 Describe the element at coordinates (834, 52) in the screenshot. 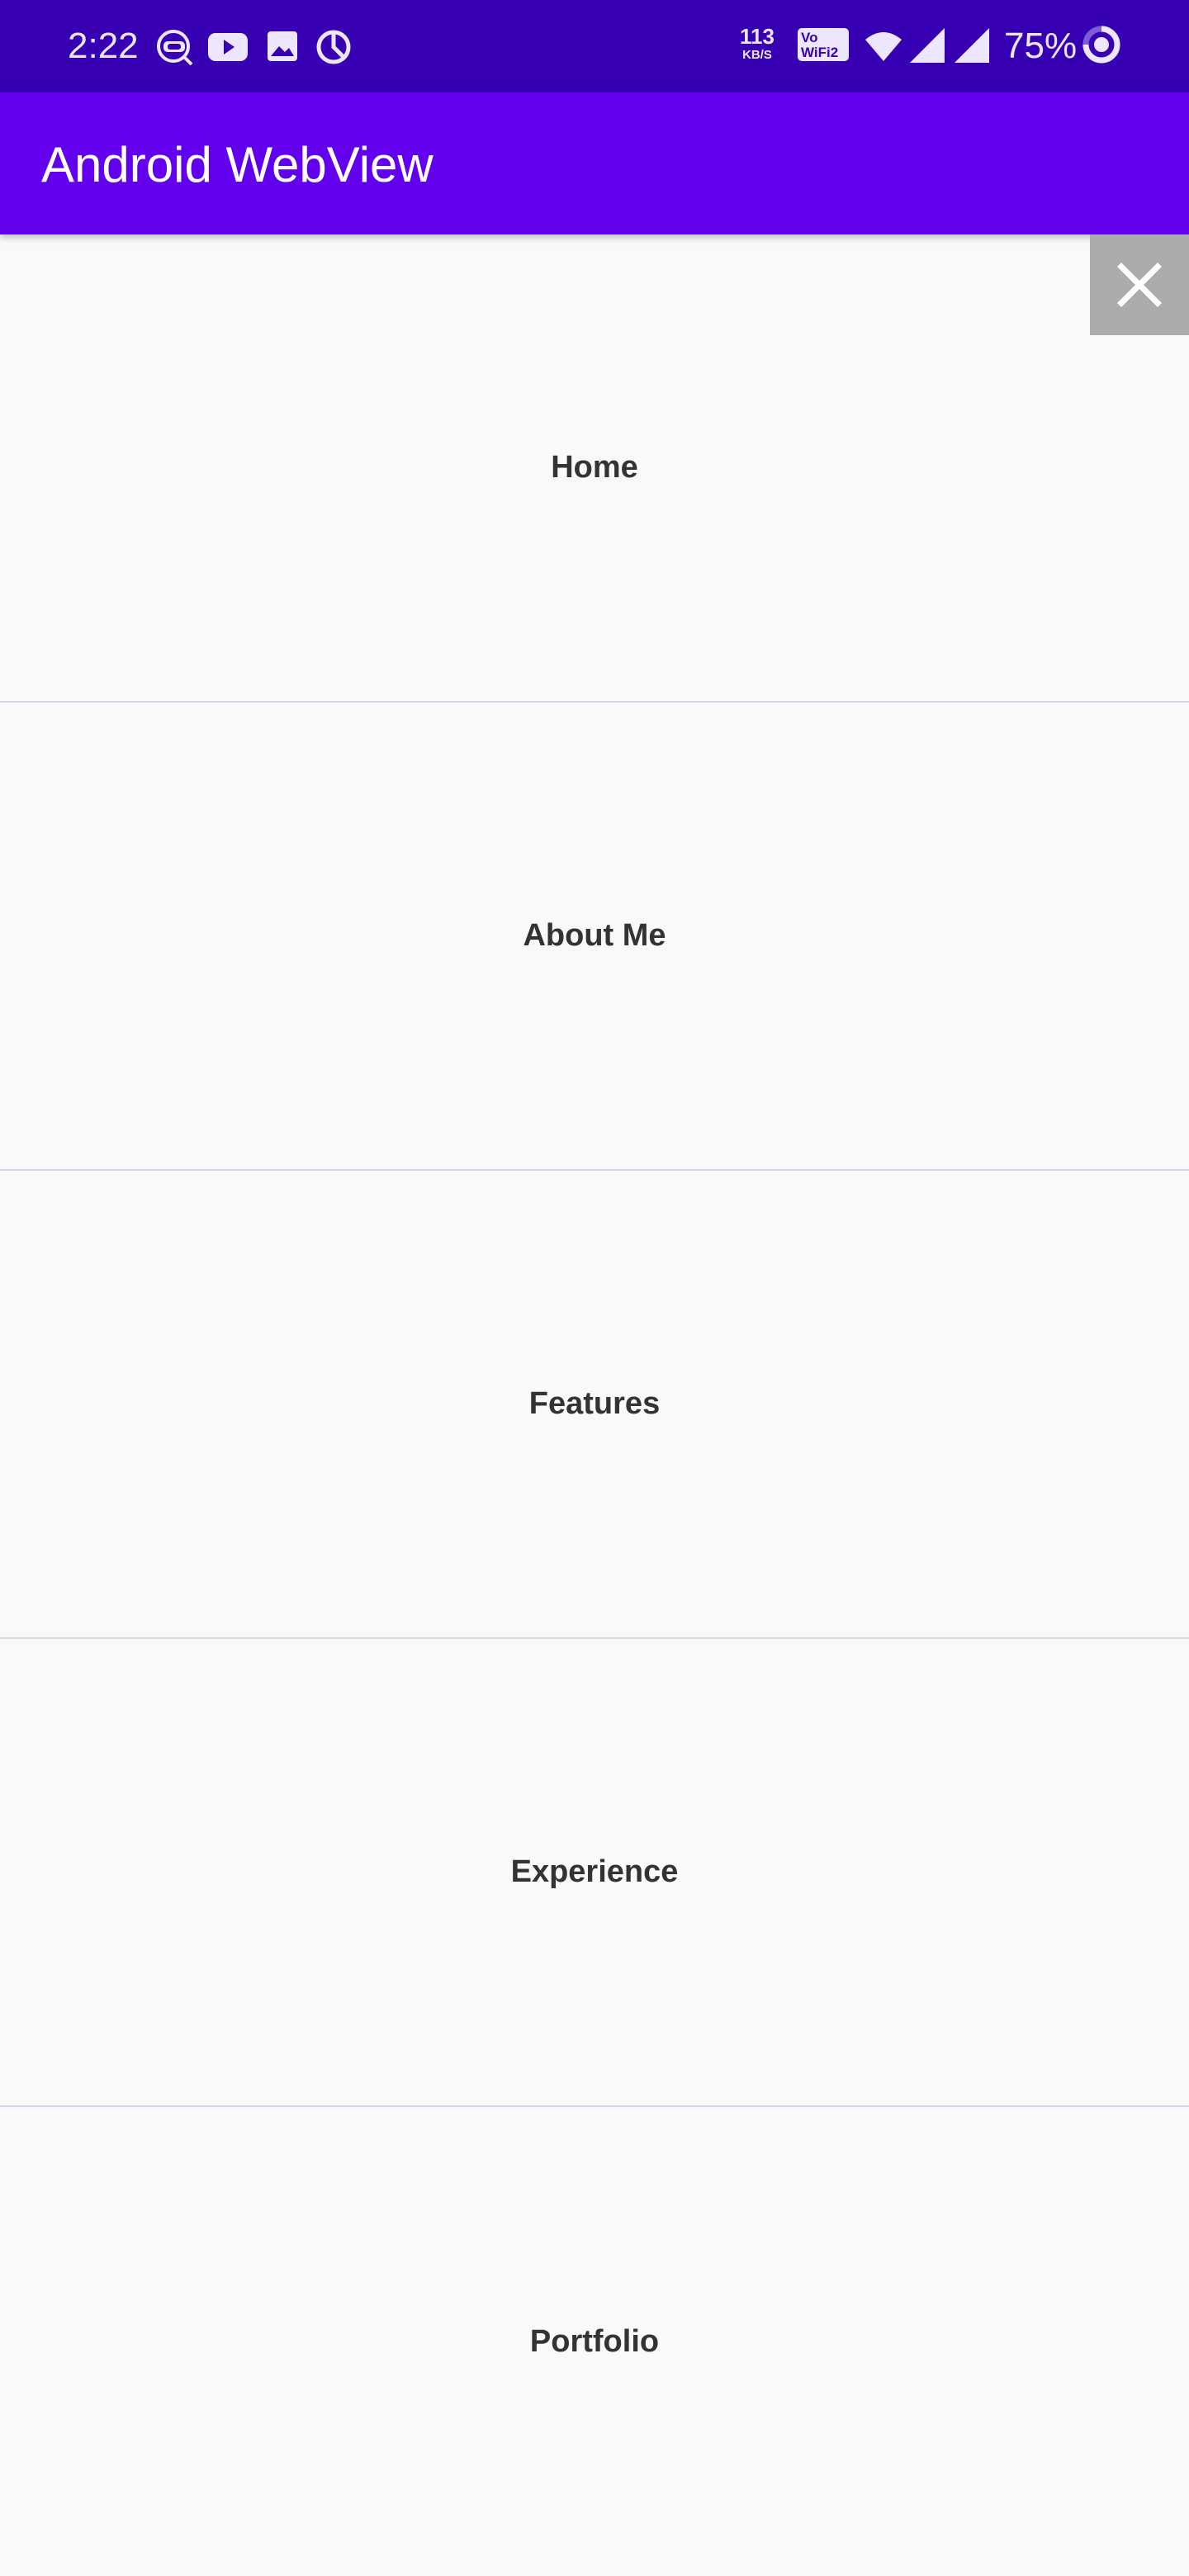

I see `vowifi-sim-number: 2` at that location.